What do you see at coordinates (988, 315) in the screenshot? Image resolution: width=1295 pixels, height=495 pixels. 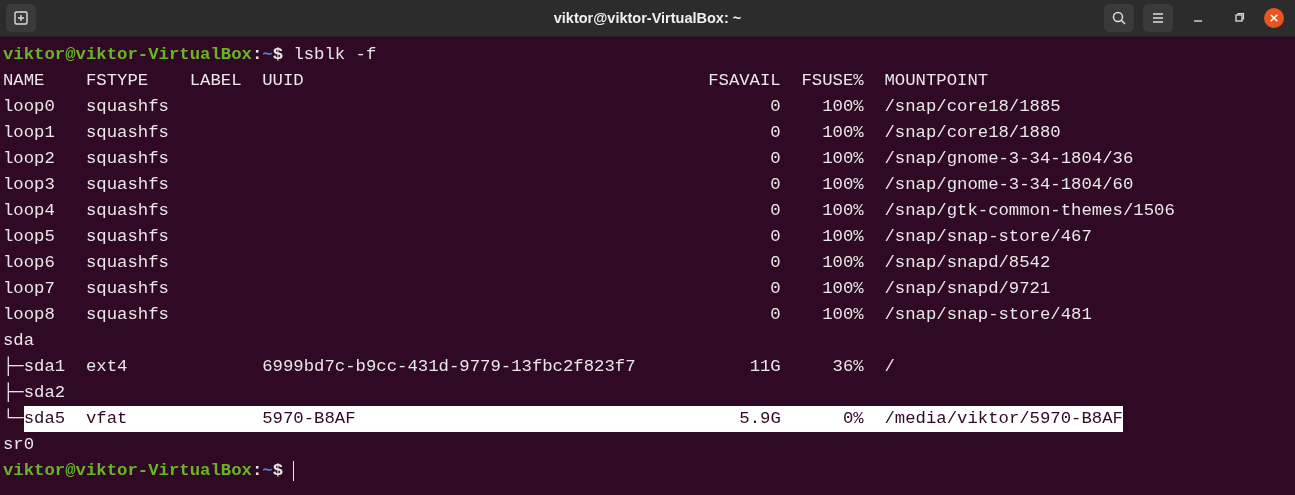 I see `table-cell-text: /snap/snap-store/481` at bounding box center [988, 315].